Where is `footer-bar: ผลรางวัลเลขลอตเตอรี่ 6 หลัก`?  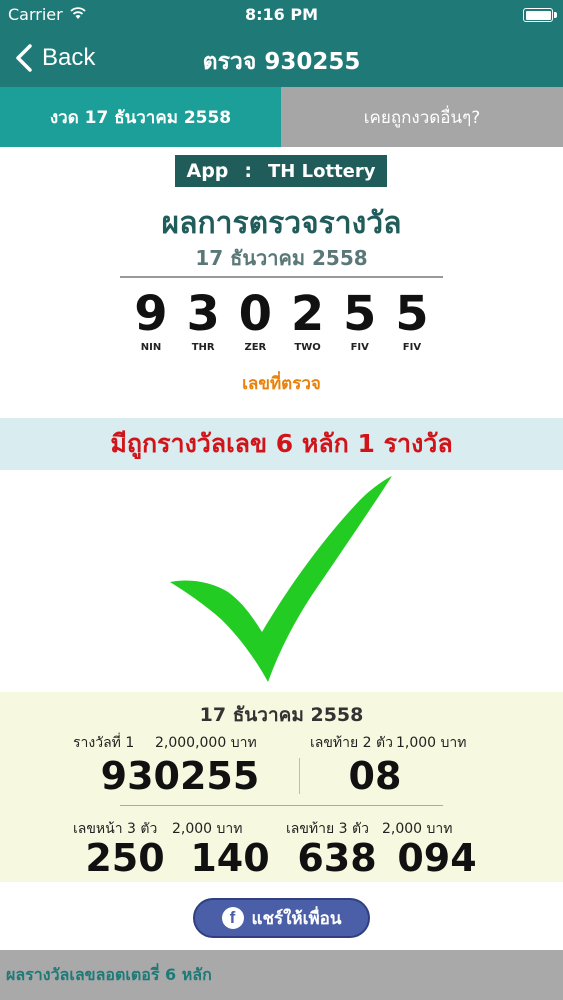
footer-bar: ผลรางวัลเลขลอตเตอรี่ 6 หลัก is located at coordinates (281, 975).